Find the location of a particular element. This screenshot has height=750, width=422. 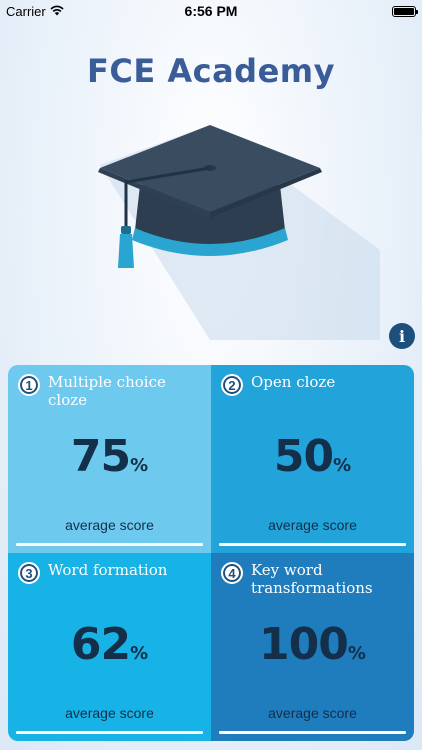

tile-title: Key word transformations is located at coordinates (312, 579).